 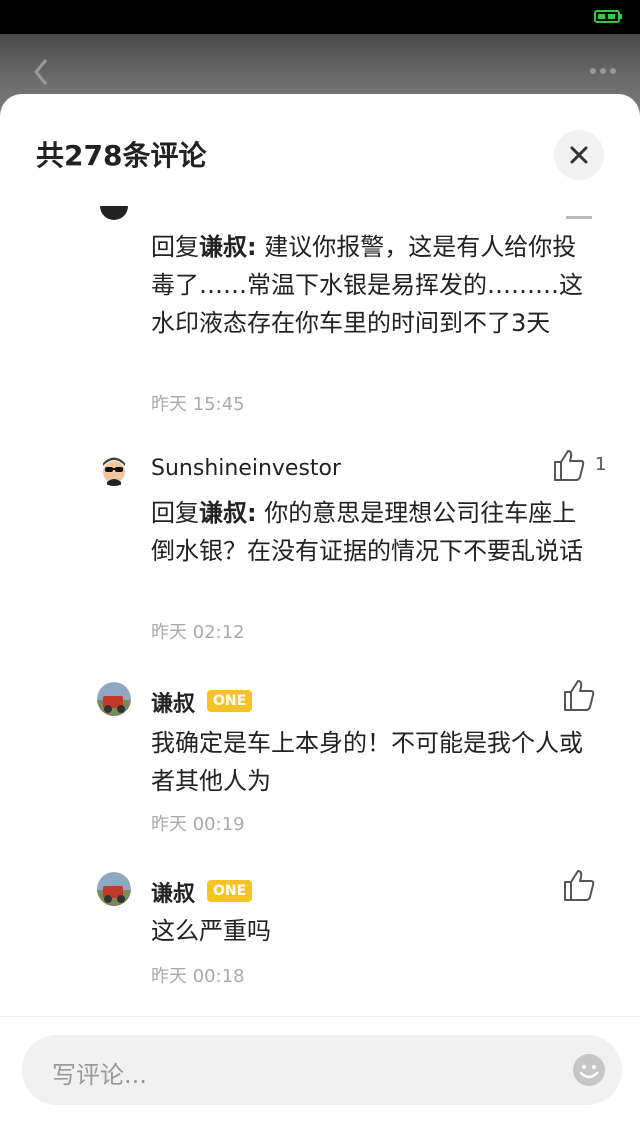 I want to click on more-dots-icon, so click(x=603, y=71).